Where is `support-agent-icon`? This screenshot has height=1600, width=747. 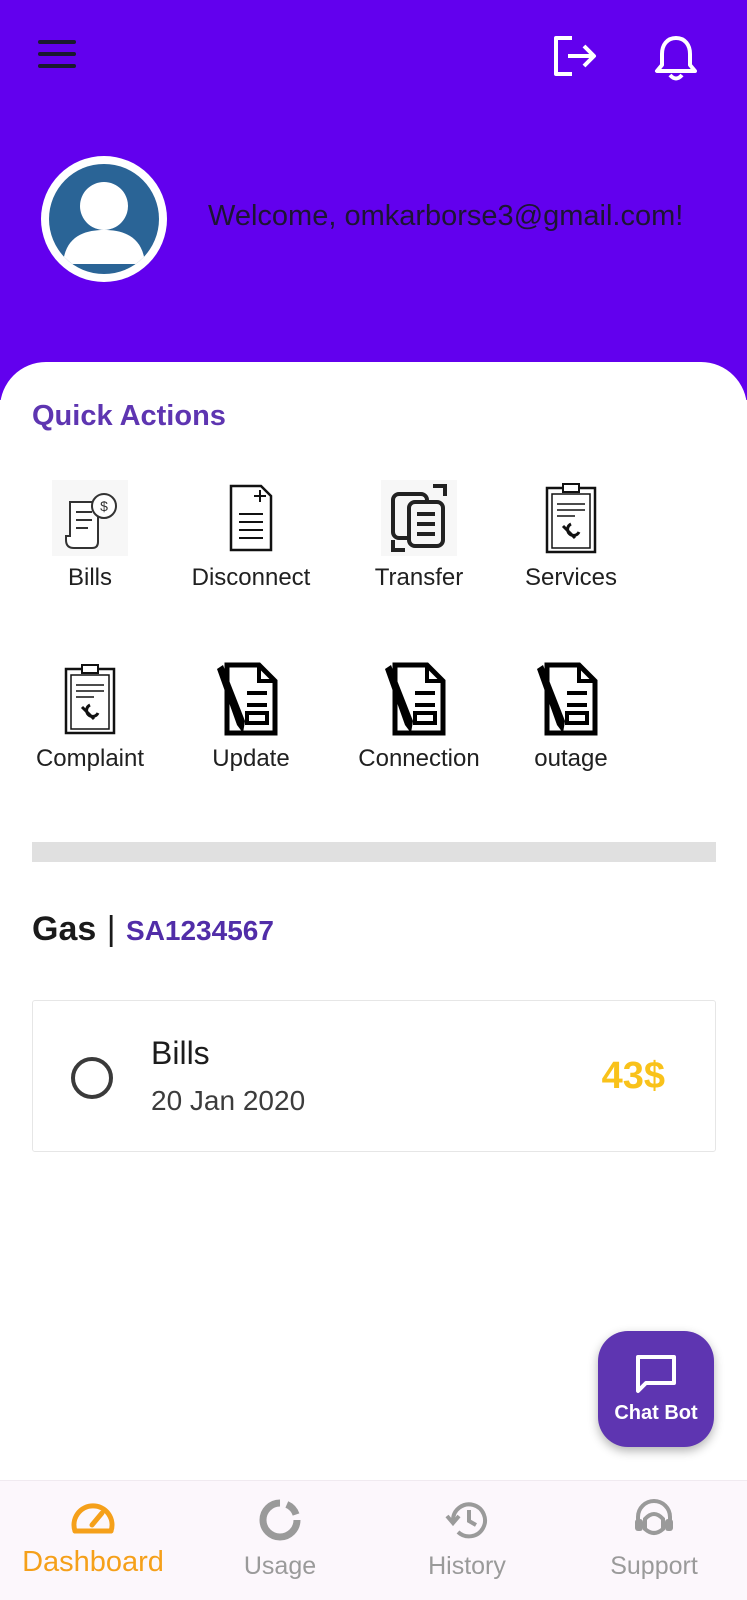 support-agent-icon is located at coordinates (654, 1522).